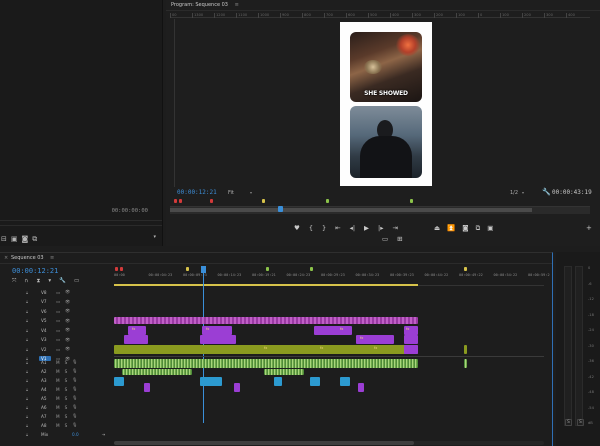  What do you see at coordinates (386, 104) in the screenshot?
I see `video-frame: SHE SHOWED` at bounding box center [386, 104].